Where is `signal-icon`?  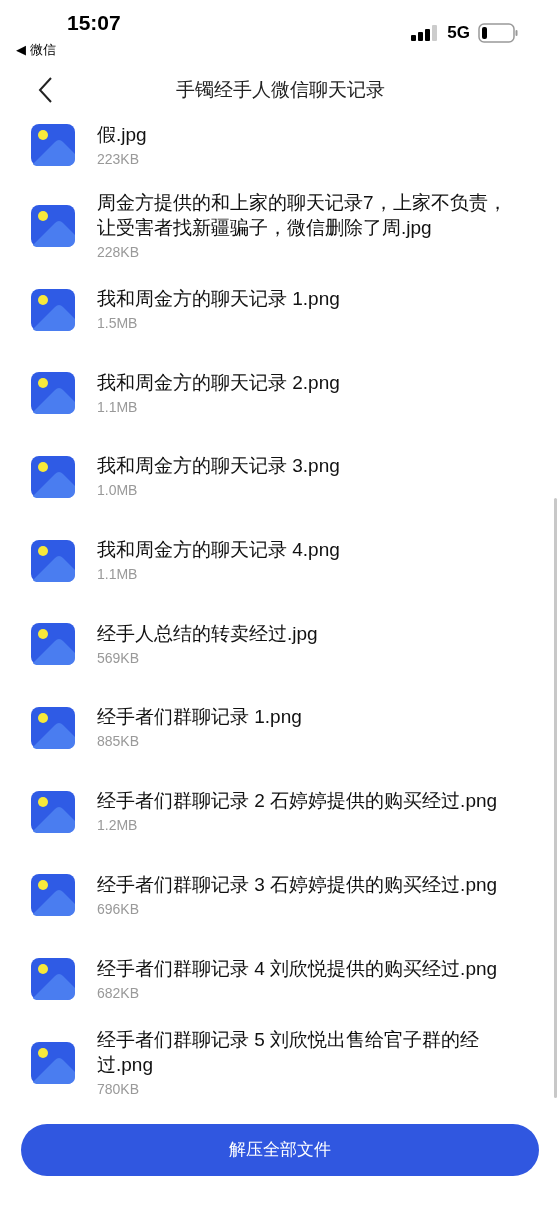
signal-icon is located at coordinates (425, 33).